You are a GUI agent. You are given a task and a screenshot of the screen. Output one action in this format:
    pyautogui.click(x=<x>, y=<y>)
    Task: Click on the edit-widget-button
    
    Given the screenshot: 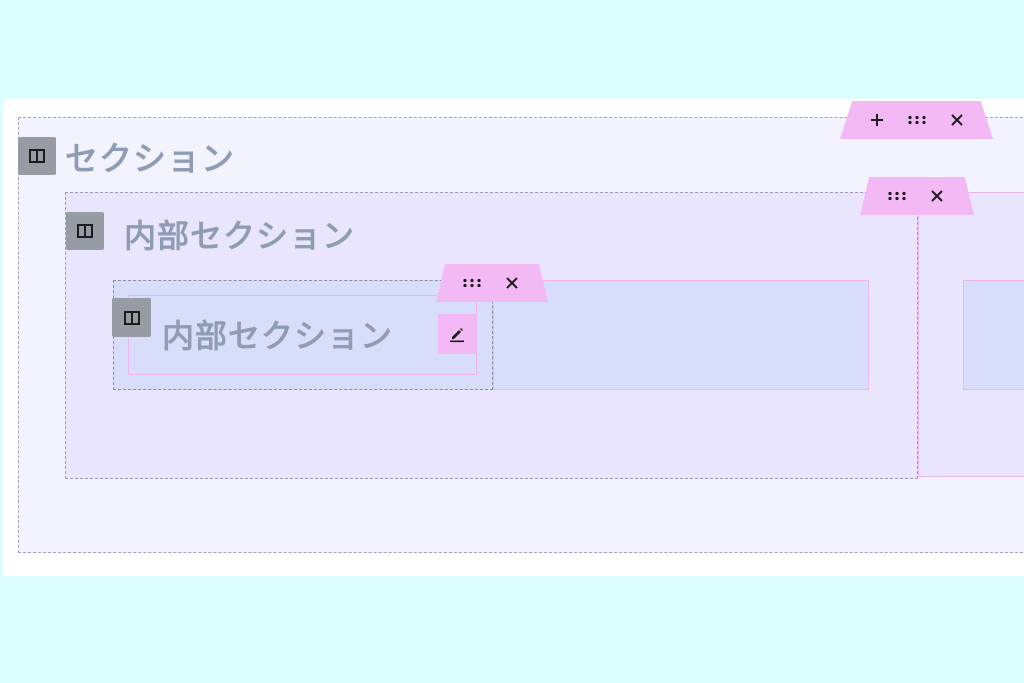 What is the action you would take?
    pyautogui.click(x=457, y=334)
    